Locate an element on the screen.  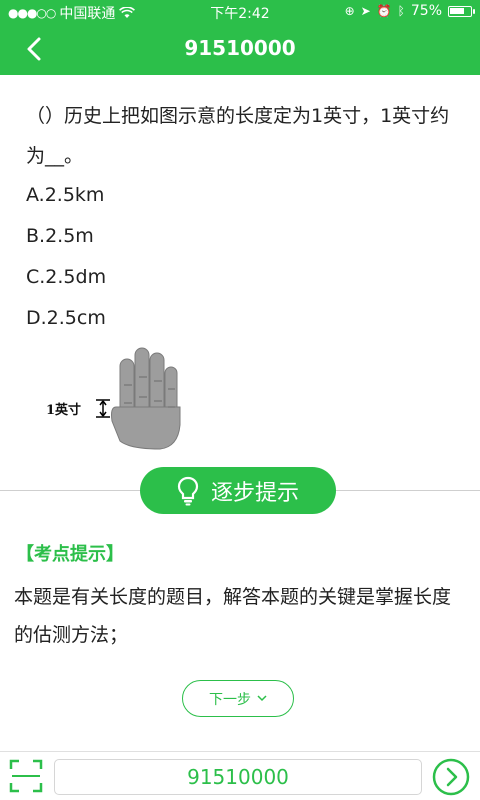
hint-text: 本题是有关长度的题目，解答本题的关键是掌握长度的估测方法； is located at coordinates (233, 616).